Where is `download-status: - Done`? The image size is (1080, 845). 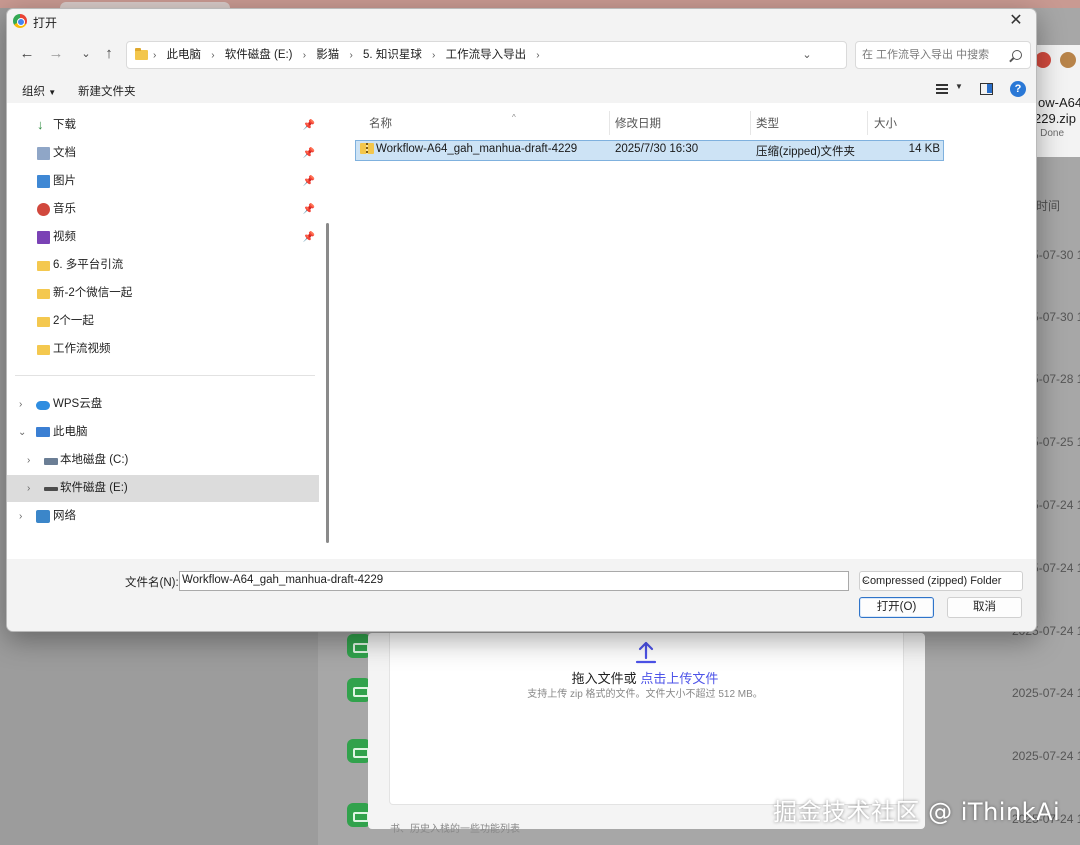
download-status: - Done is located at coordinates (1049, 133).